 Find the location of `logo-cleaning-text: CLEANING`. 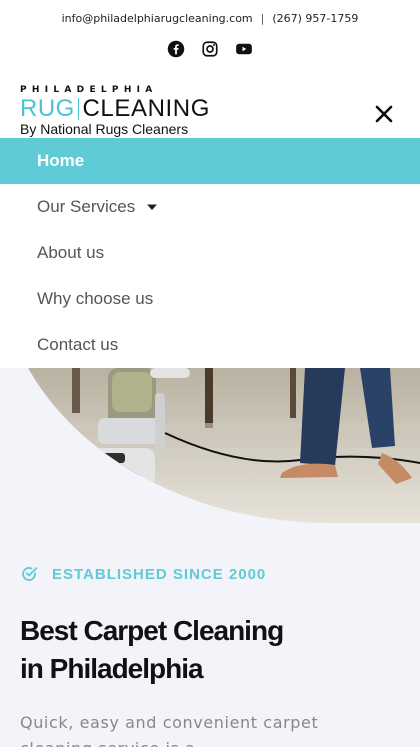

logo-cleaning-text: CLEANING is located at coordinates (146, 108).